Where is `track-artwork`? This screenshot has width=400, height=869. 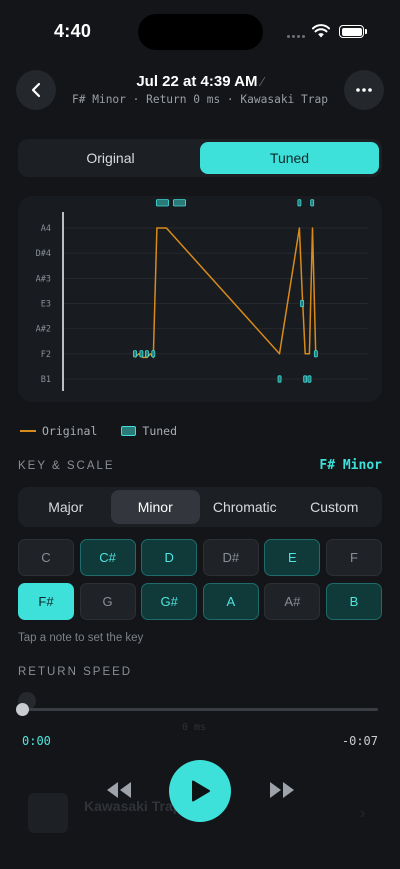
track-artwork is located at coordinates (48, 813).